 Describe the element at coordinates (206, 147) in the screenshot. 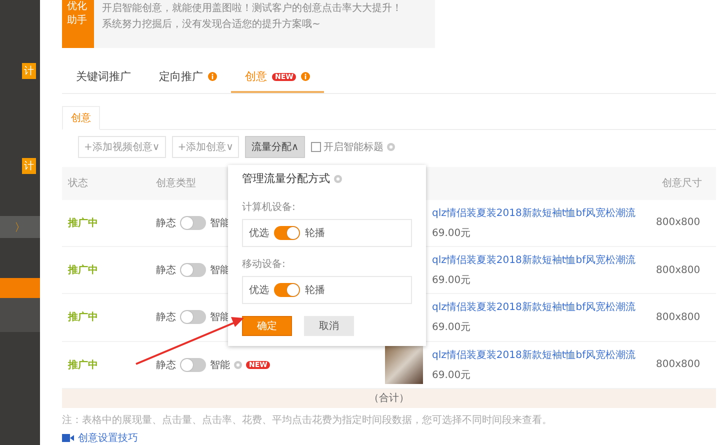

I see `dropdown-button: +添加创意∨` at that location.